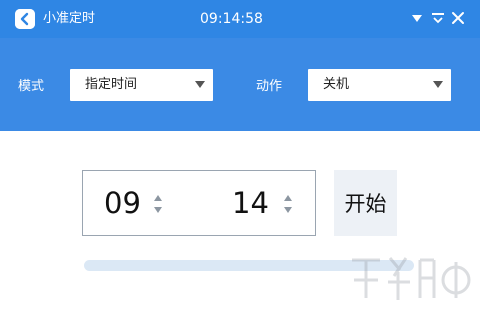 This screenshot has height=310, width=480. What do you see at coordinates (111, 84) in the screenshot?
I see `mode-select-value: 指定时间` at bounding box center [111, 84].